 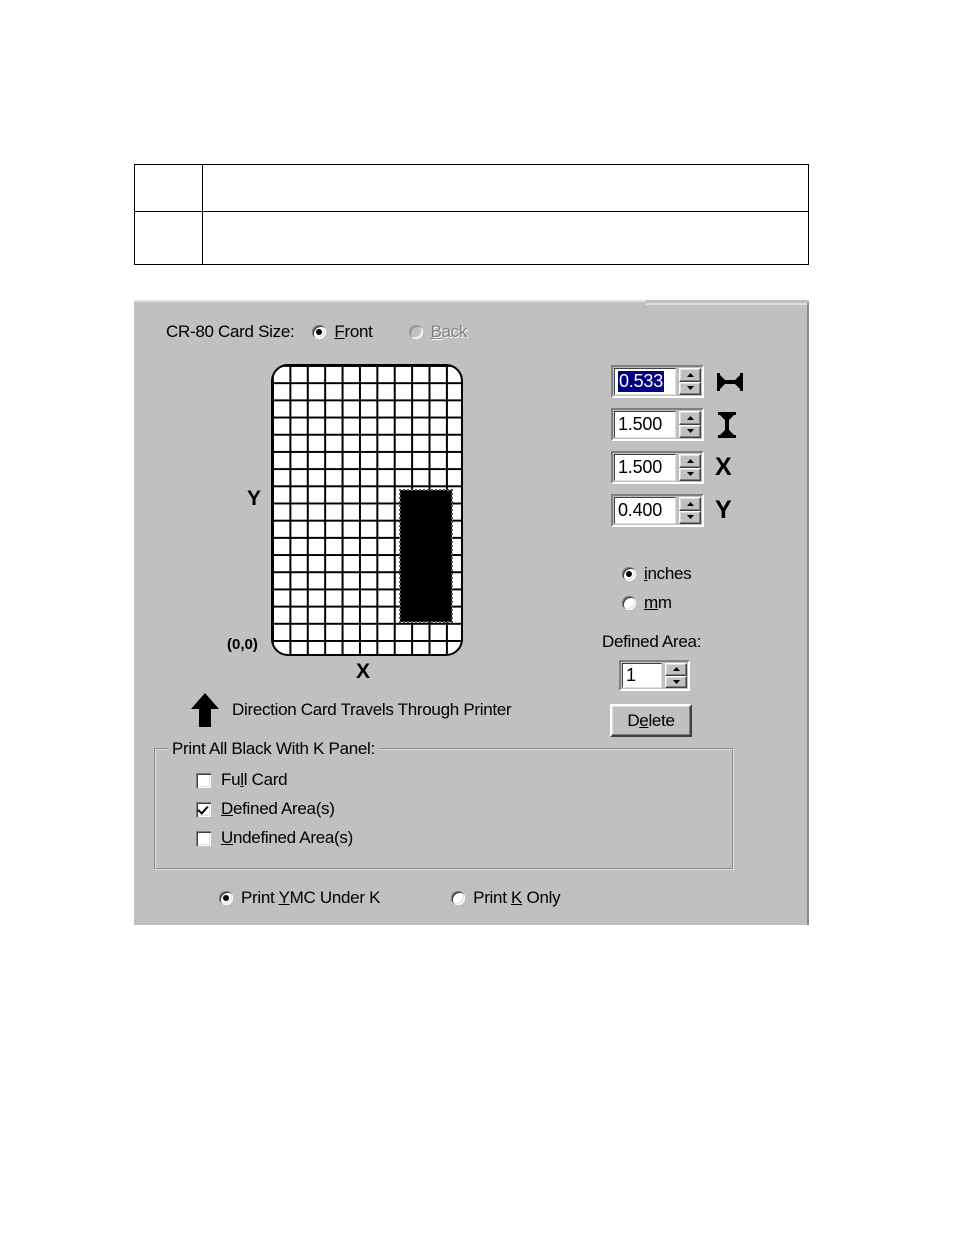 I want to click on field-height: 1.500, so click(x=678, y=424).